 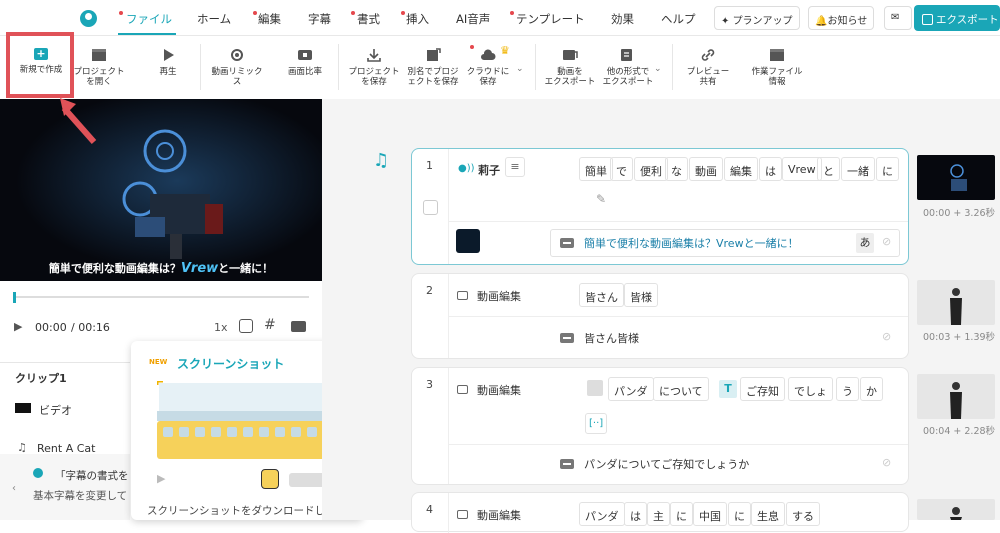 I want to click on notice-button: 🔔お知らせ, so click(x=841, y=18).